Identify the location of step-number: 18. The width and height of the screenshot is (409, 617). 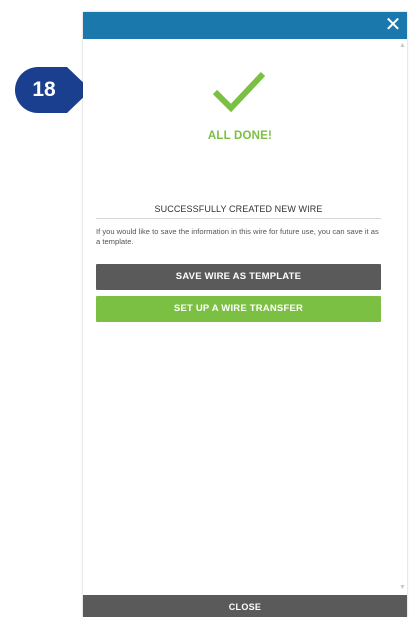
(44, 89).